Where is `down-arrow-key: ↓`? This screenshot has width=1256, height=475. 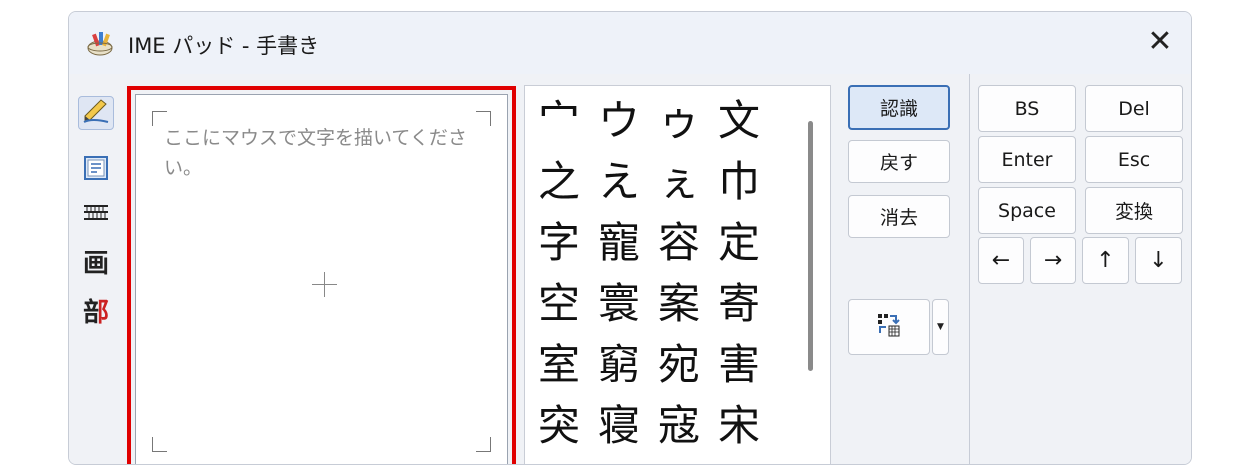
down-arrow-key: ↓ is located at coordinates (1158, 260).